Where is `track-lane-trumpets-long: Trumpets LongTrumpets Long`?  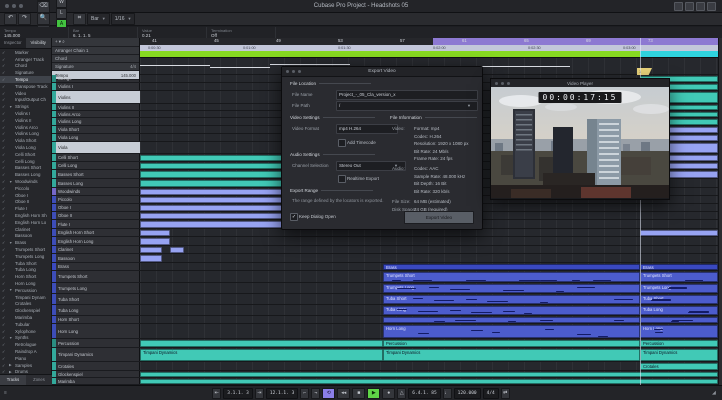
track-lane-trumpets-long: Trumpets LongTrumpets Long is located at coordinates (429, 288).